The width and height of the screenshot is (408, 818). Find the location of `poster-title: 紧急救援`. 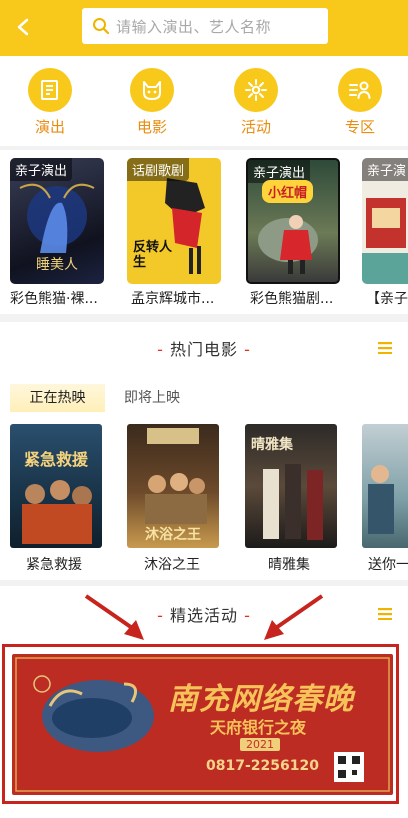

poster-title: 紧急救援 is located at coordinates (55, 459).